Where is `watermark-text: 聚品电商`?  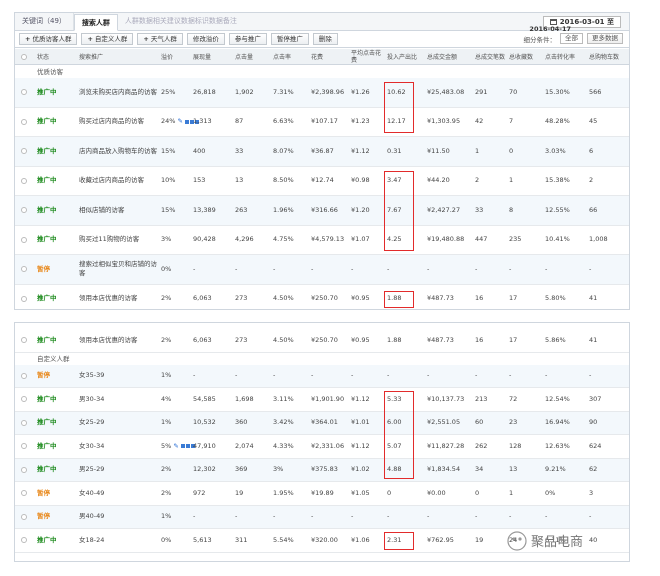 watermark-text: 聚品电商 is located at coordinates (557, 542).